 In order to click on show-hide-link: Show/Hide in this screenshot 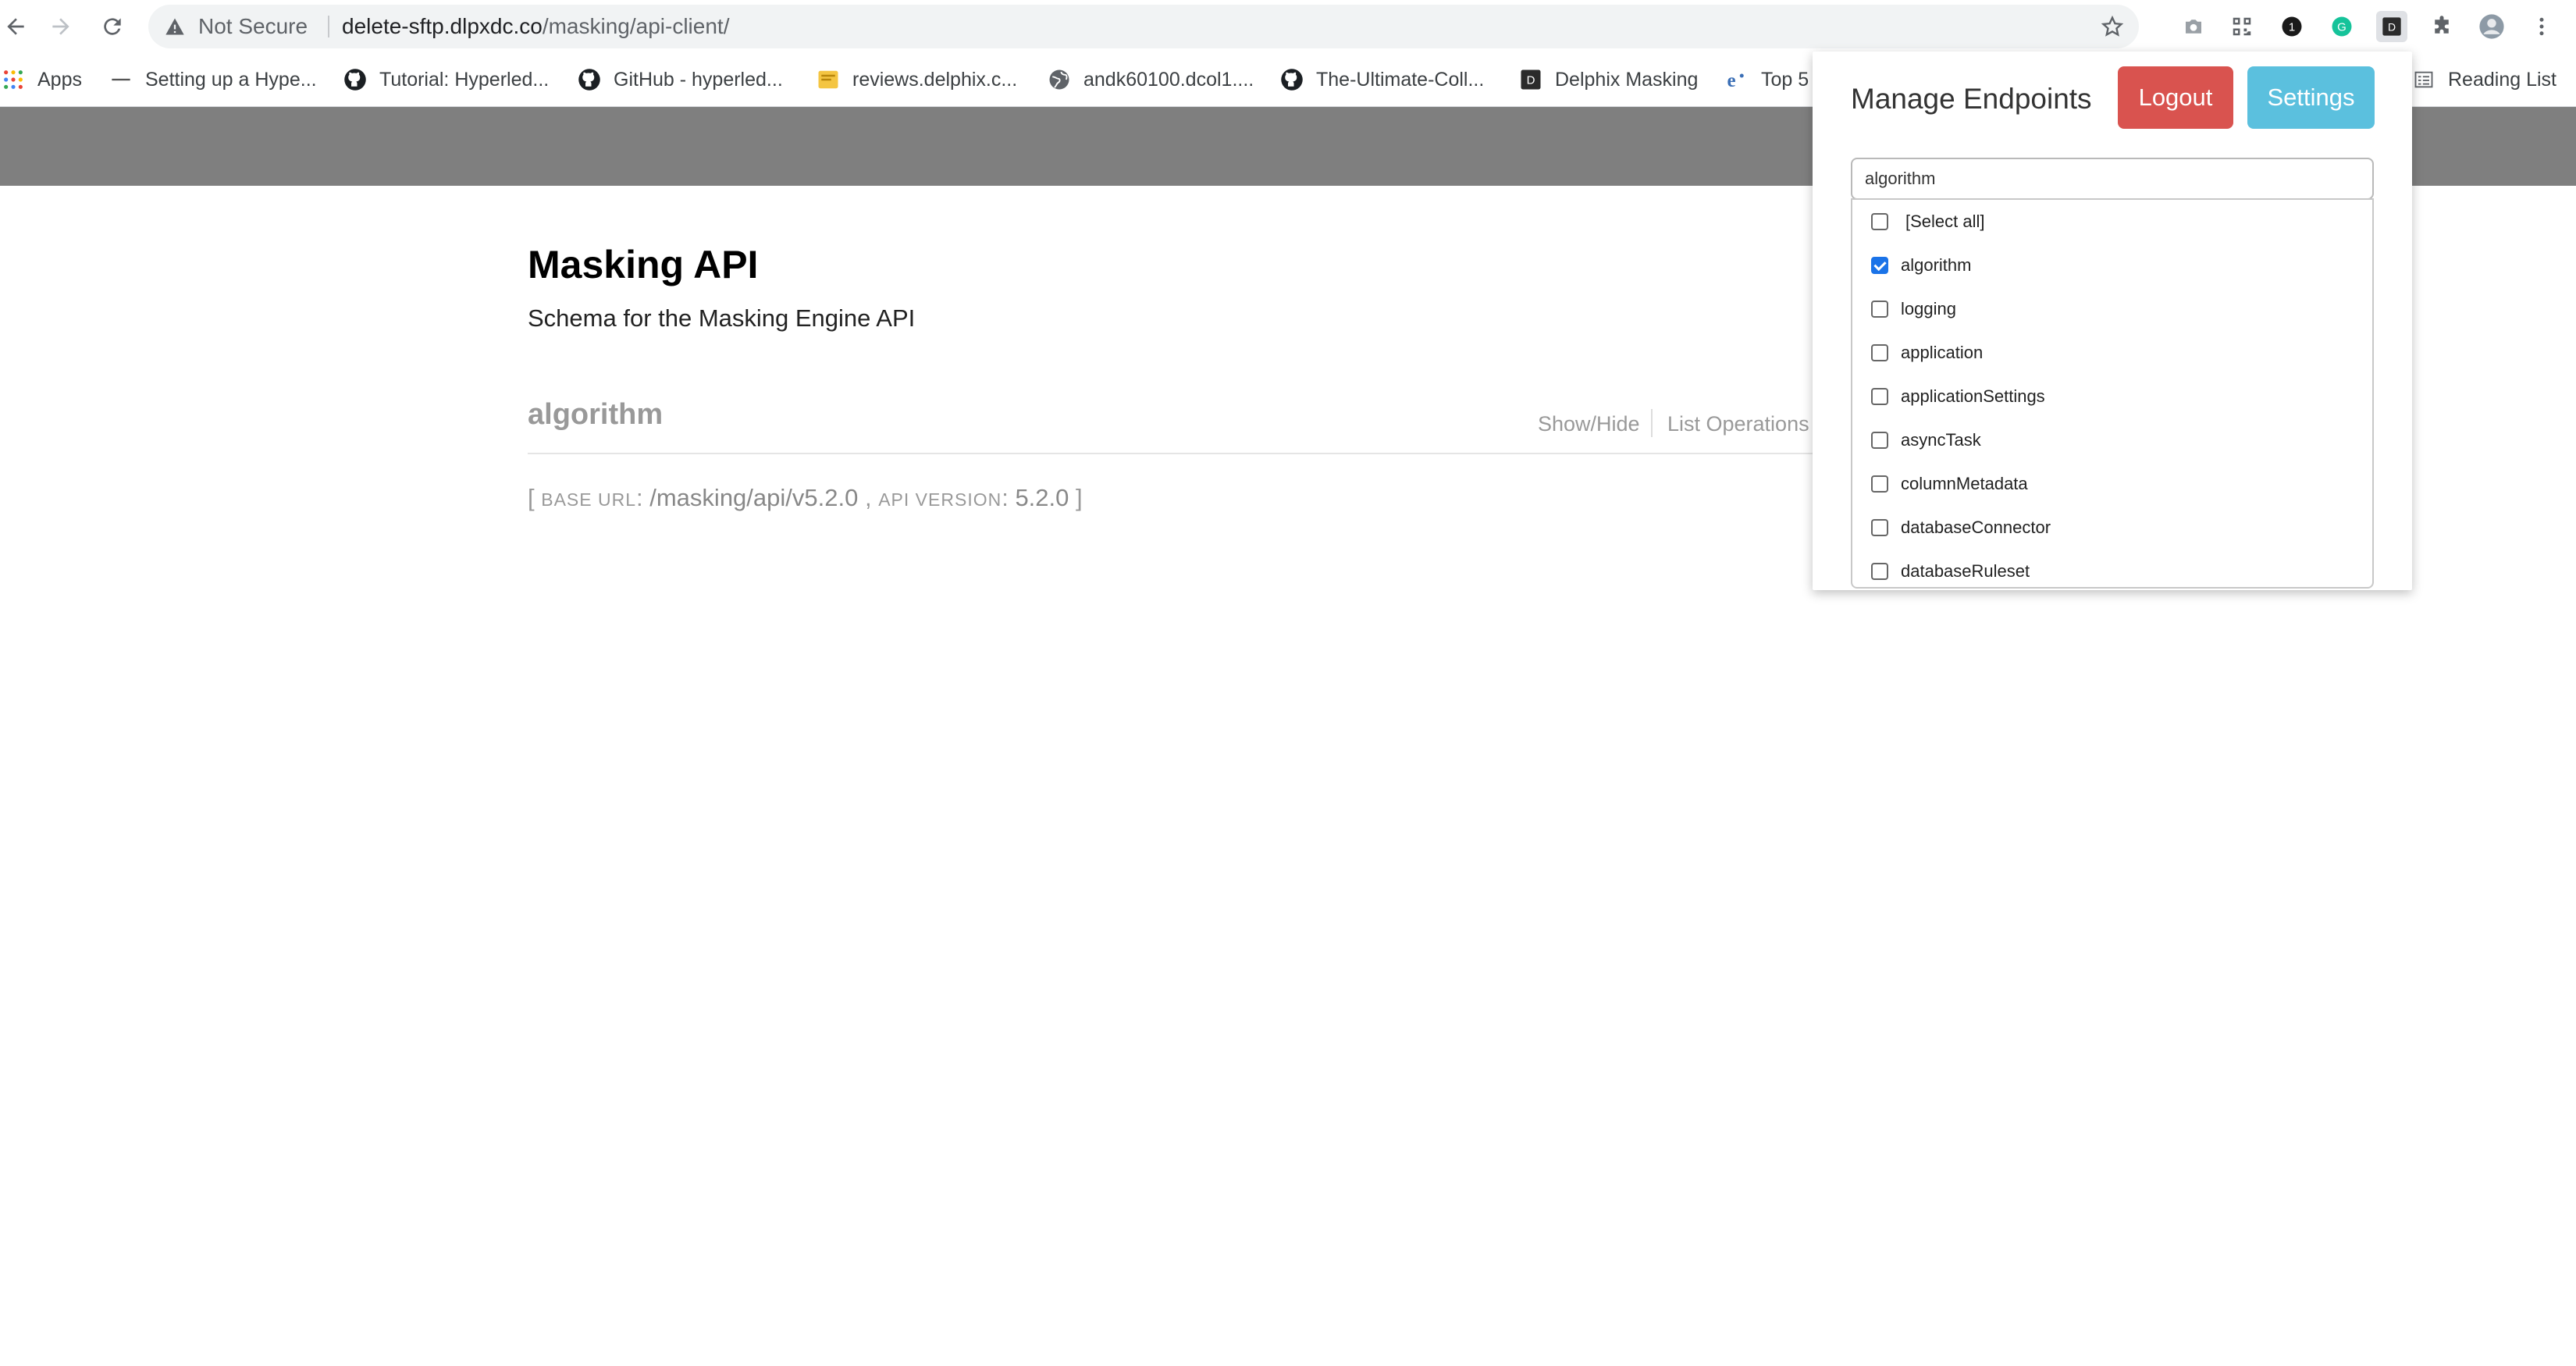, I will do `click(1589, 424)`.